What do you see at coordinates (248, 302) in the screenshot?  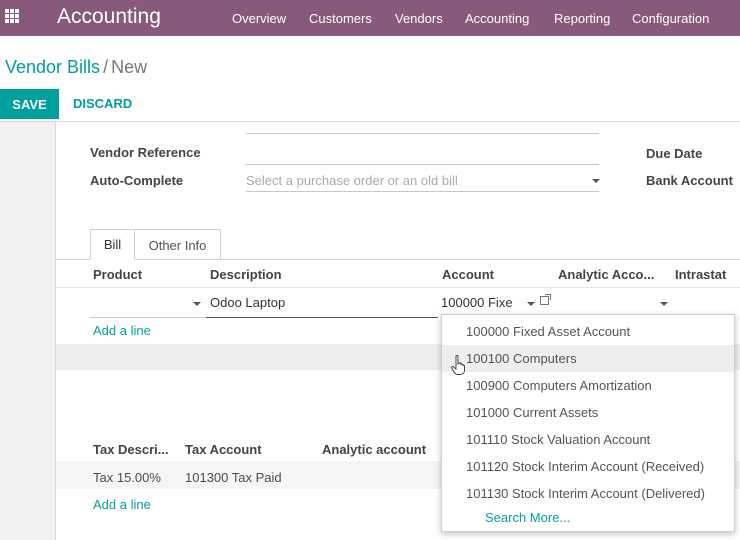 I see `description-value: Odoo Laptop` at bounding box center [248, 302].